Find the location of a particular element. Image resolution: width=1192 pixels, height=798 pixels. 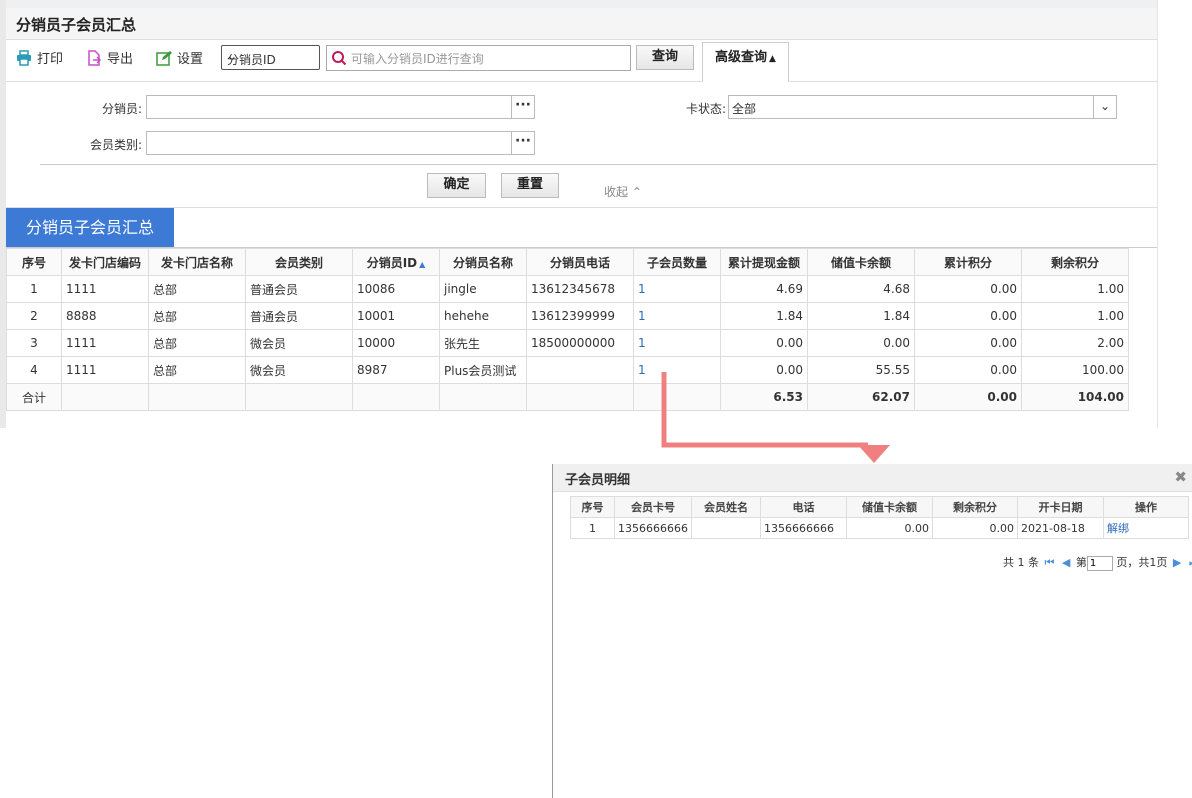

cell-dist-id: 10086 is located at coordinates (396, 289).